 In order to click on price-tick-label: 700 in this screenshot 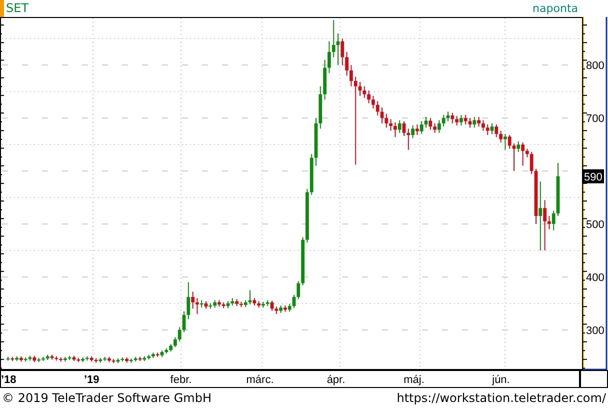, I will do `click(595, 119)`.